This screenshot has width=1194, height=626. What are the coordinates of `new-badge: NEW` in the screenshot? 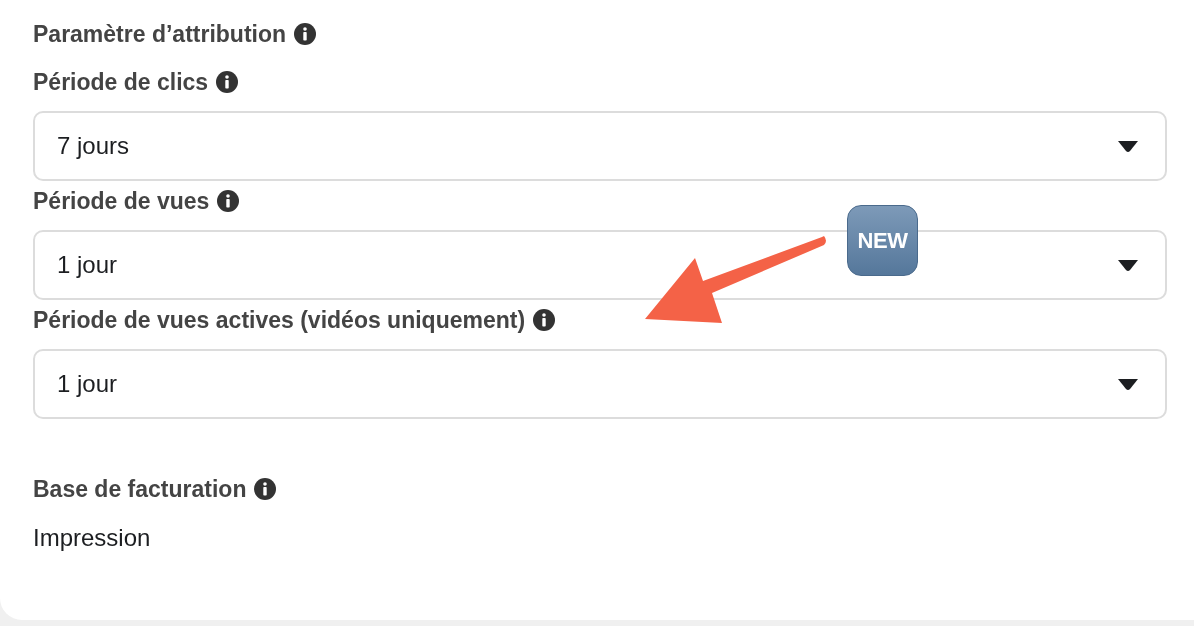 It's located at (882, 240).